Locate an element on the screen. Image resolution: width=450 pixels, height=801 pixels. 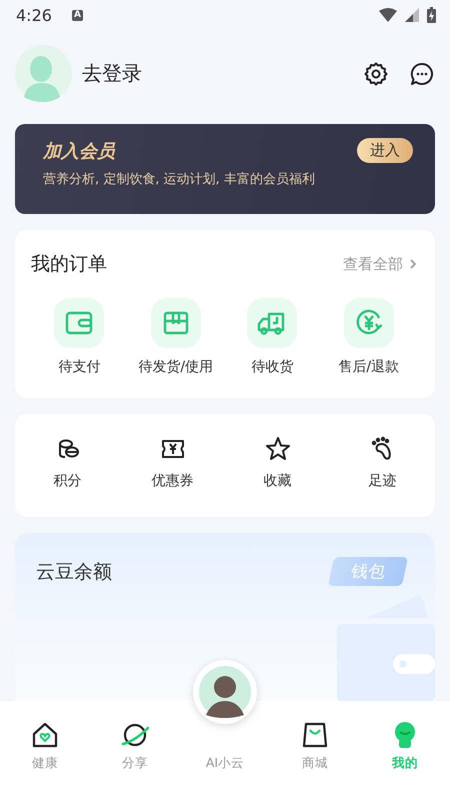
membership-description: 营养分析, 定制饮食, 运动计划, 丰富的会员福利 is located at coordinates (179, 179).